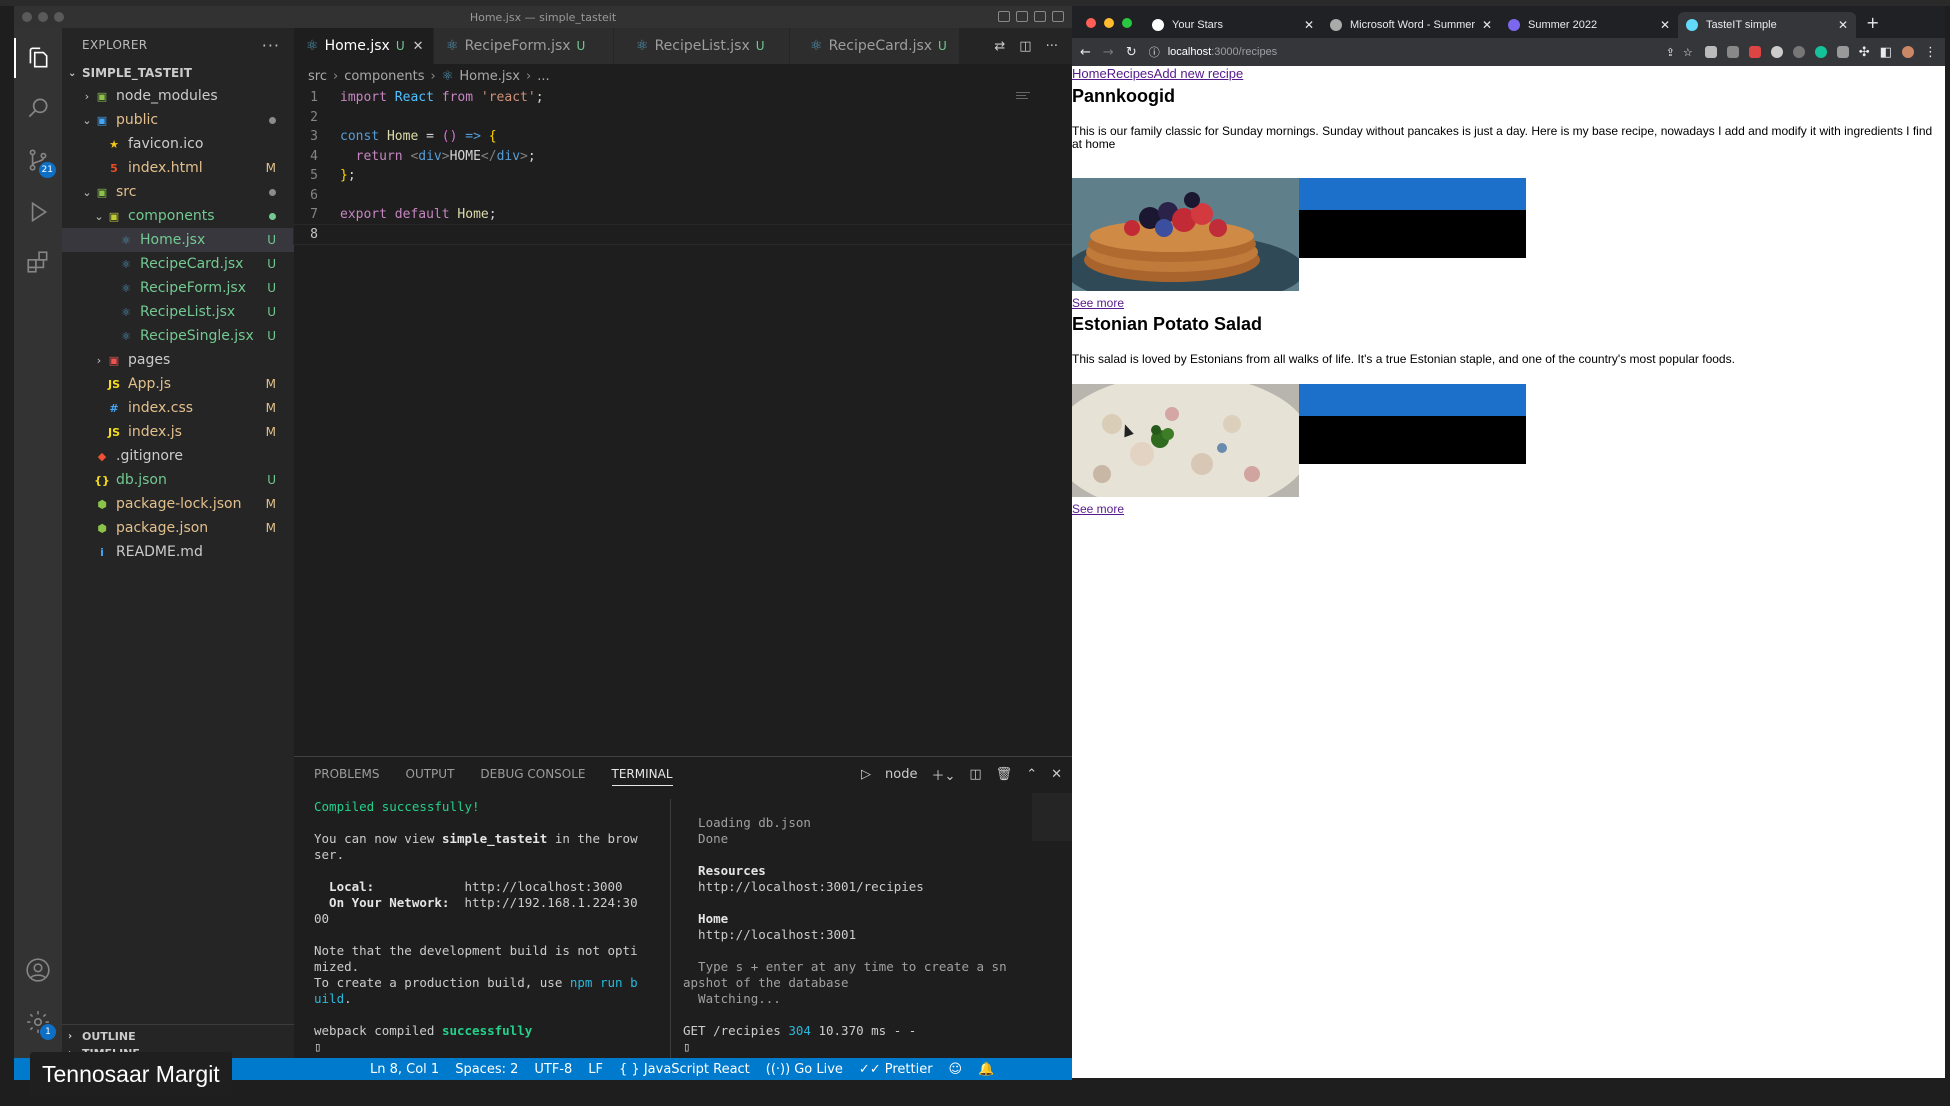  Describe the element at coordinates (489, 76) in the screenshot. I see `breadcrumb-item: Home.jsx` at that location.